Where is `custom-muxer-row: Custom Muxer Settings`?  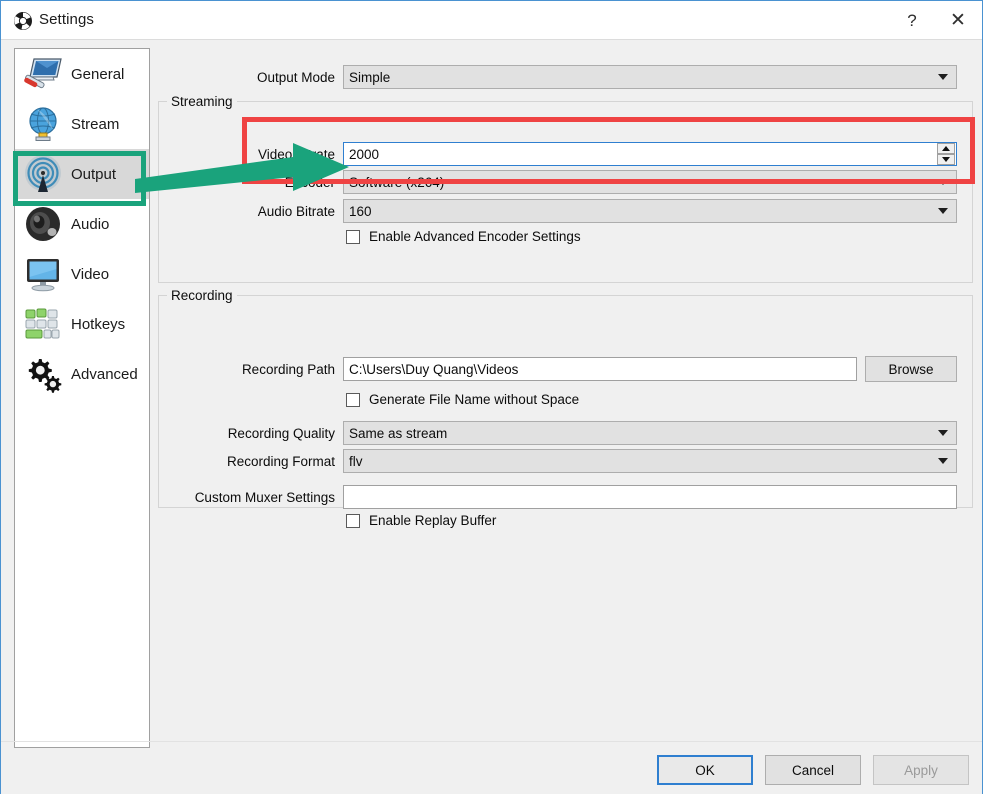
custom-muxer-row: Custom Muxer Settings is located at coordinates (558, 497).